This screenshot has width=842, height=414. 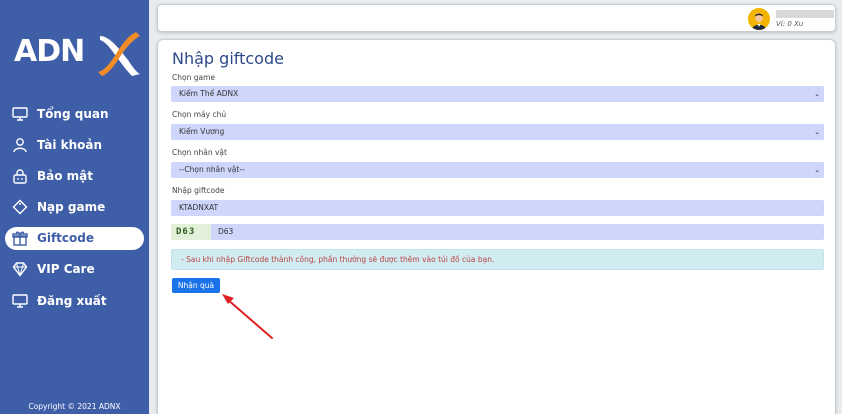 What do you see at coordinates (497, 170) in the screenshot?
I see `character-select: --Chọn nhân vật-- ⌄` at bounding box center [497, 170].